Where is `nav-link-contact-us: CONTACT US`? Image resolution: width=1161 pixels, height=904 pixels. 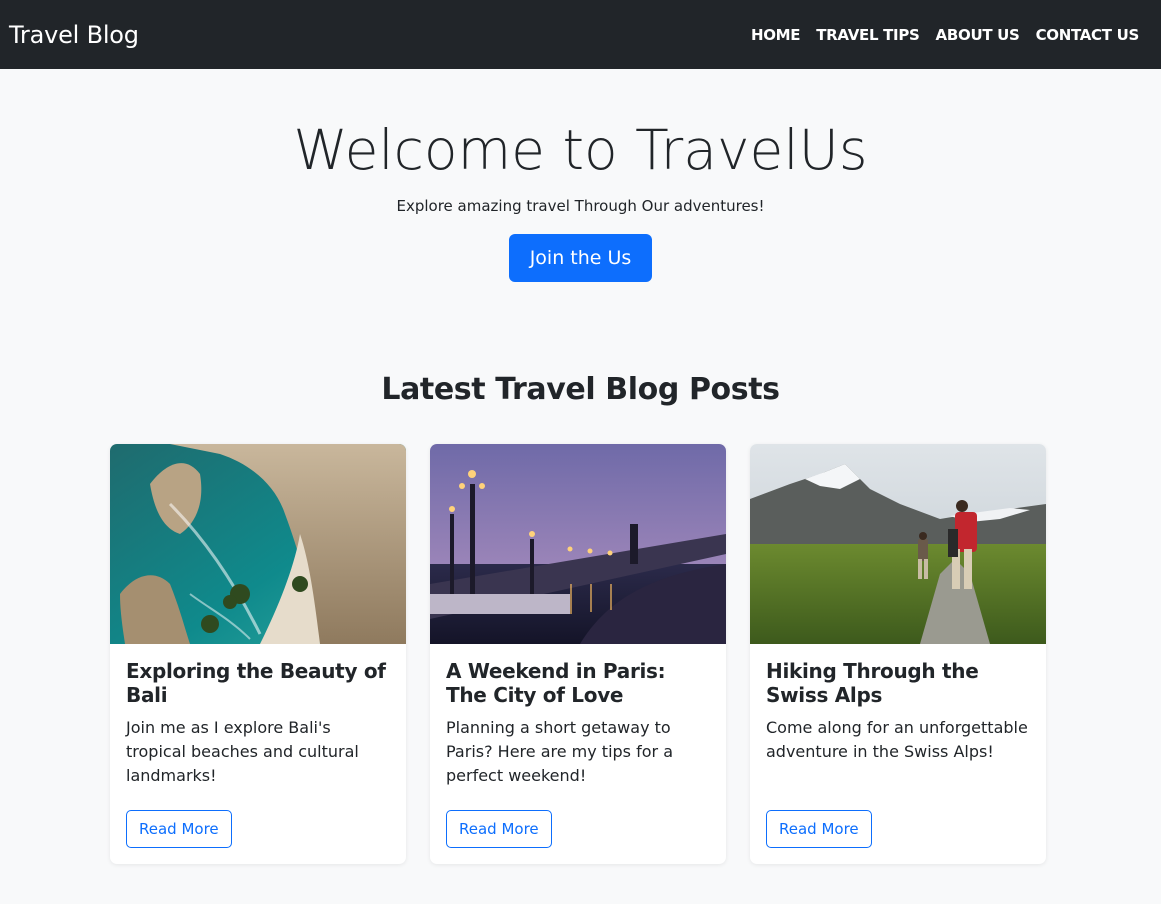 nav-link-contact-us: CONTACT US is located at coordinates (1088, 35).